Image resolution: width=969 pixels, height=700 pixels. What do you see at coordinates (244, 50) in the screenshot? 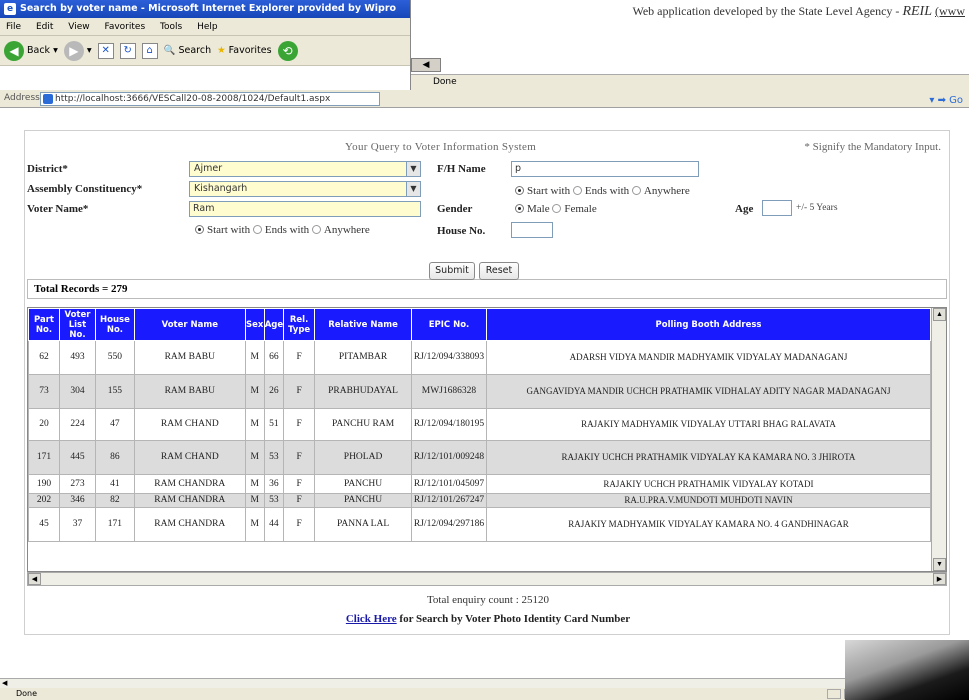
I see `favorites-button: ★ Favorites` at bounding box center [244, 50].